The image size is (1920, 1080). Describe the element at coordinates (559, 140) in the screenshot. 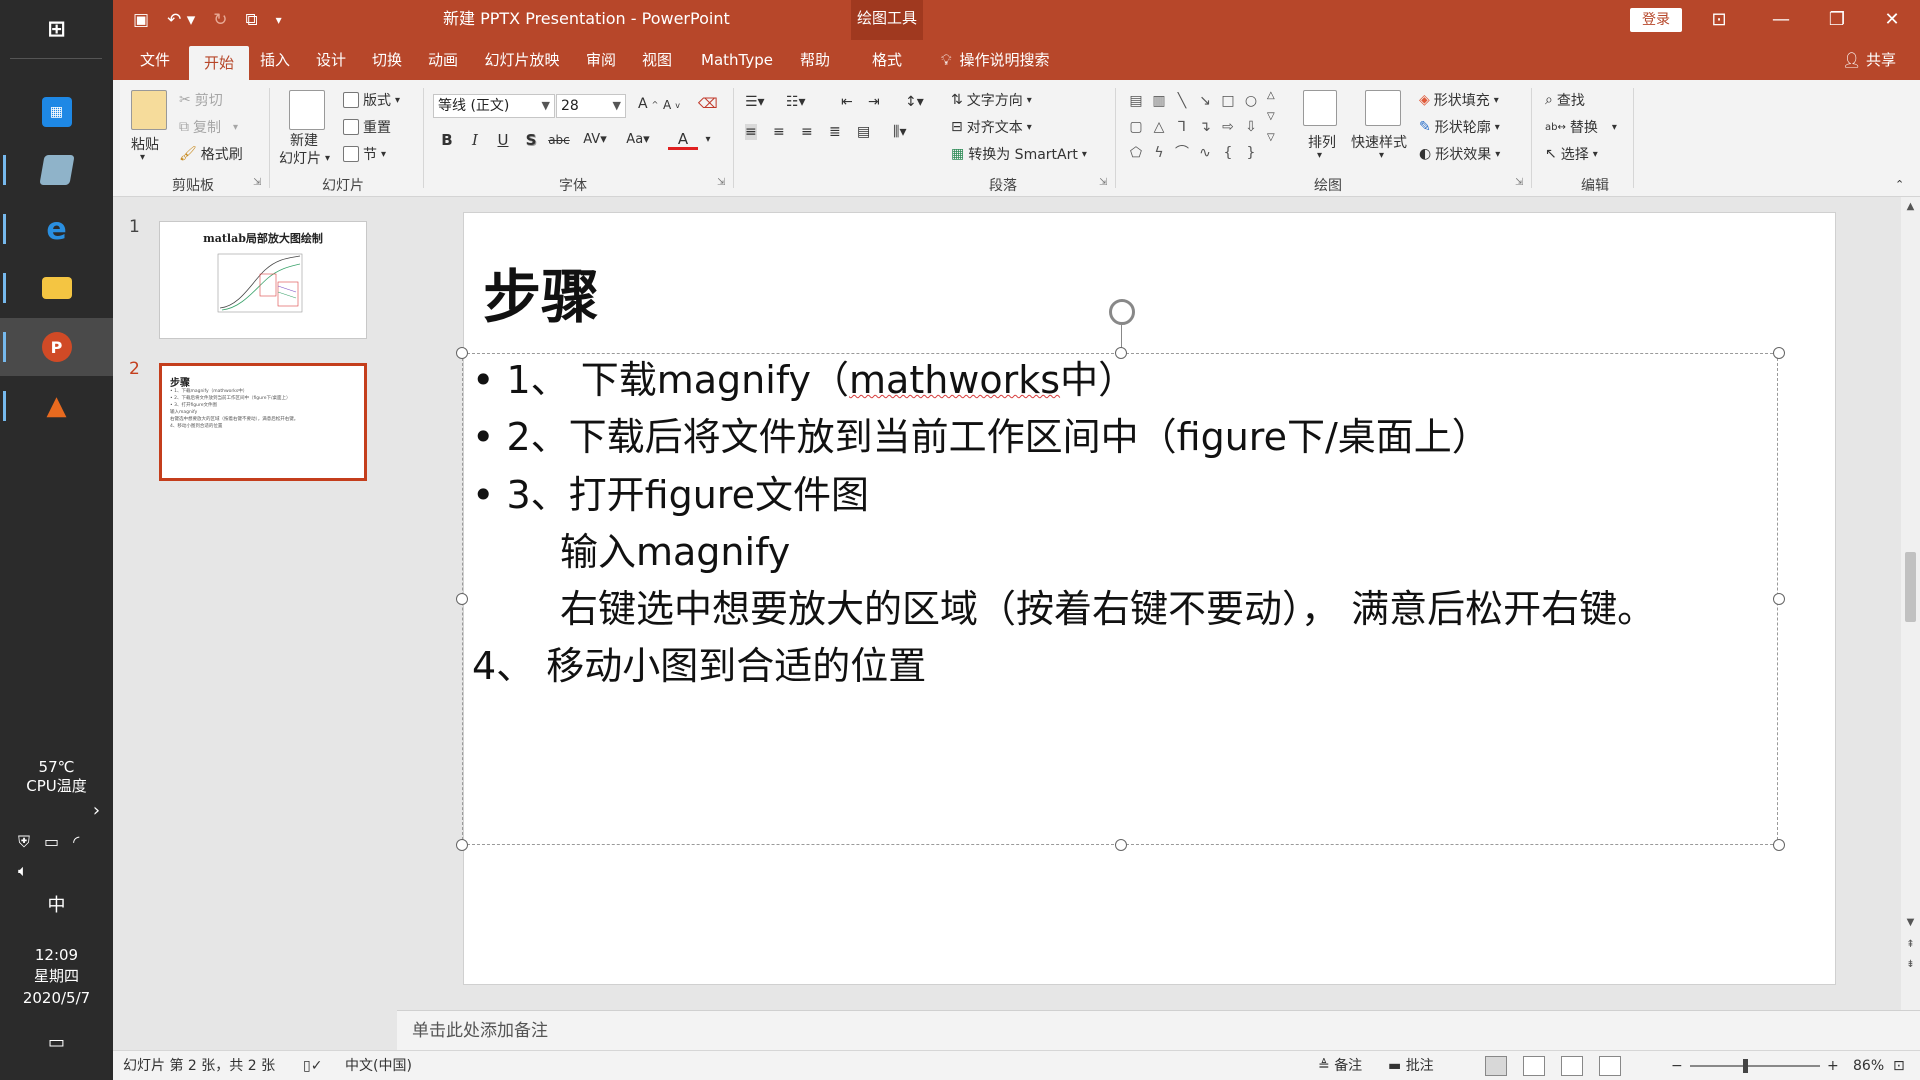

I see `strikethrough-icon: abc` at that location.